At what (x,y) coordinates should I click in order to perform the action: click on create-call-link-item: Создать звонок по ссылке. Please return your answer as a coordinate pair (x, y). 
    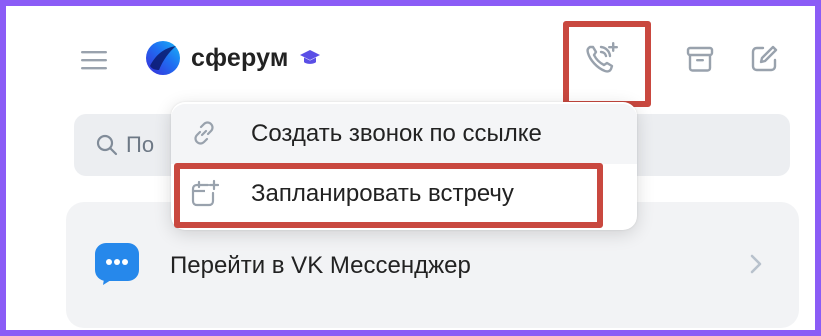
    Looking at the image, I should click on (404, 134).